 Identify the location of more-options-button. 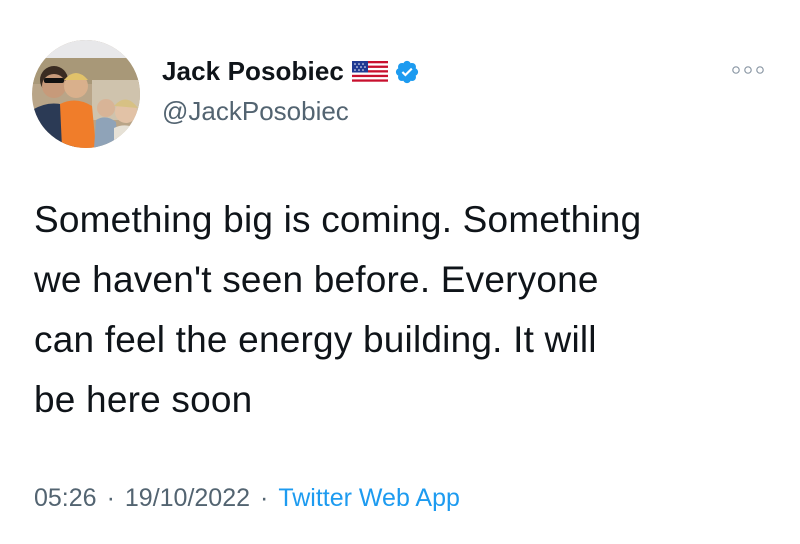
(748, 70).